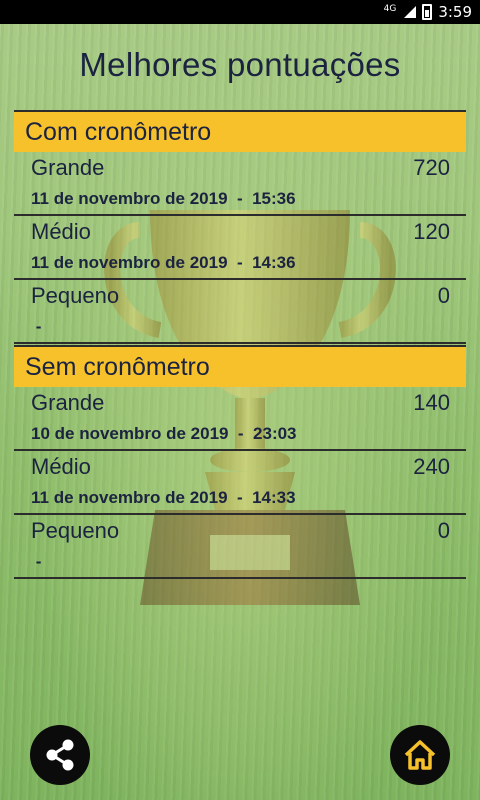 The width and height of the screenshot is (480, 800). What do you see at coordinates (455, 12) in the screenshot?
I see `status-time: 3:59` at bounding box center [455, 12].